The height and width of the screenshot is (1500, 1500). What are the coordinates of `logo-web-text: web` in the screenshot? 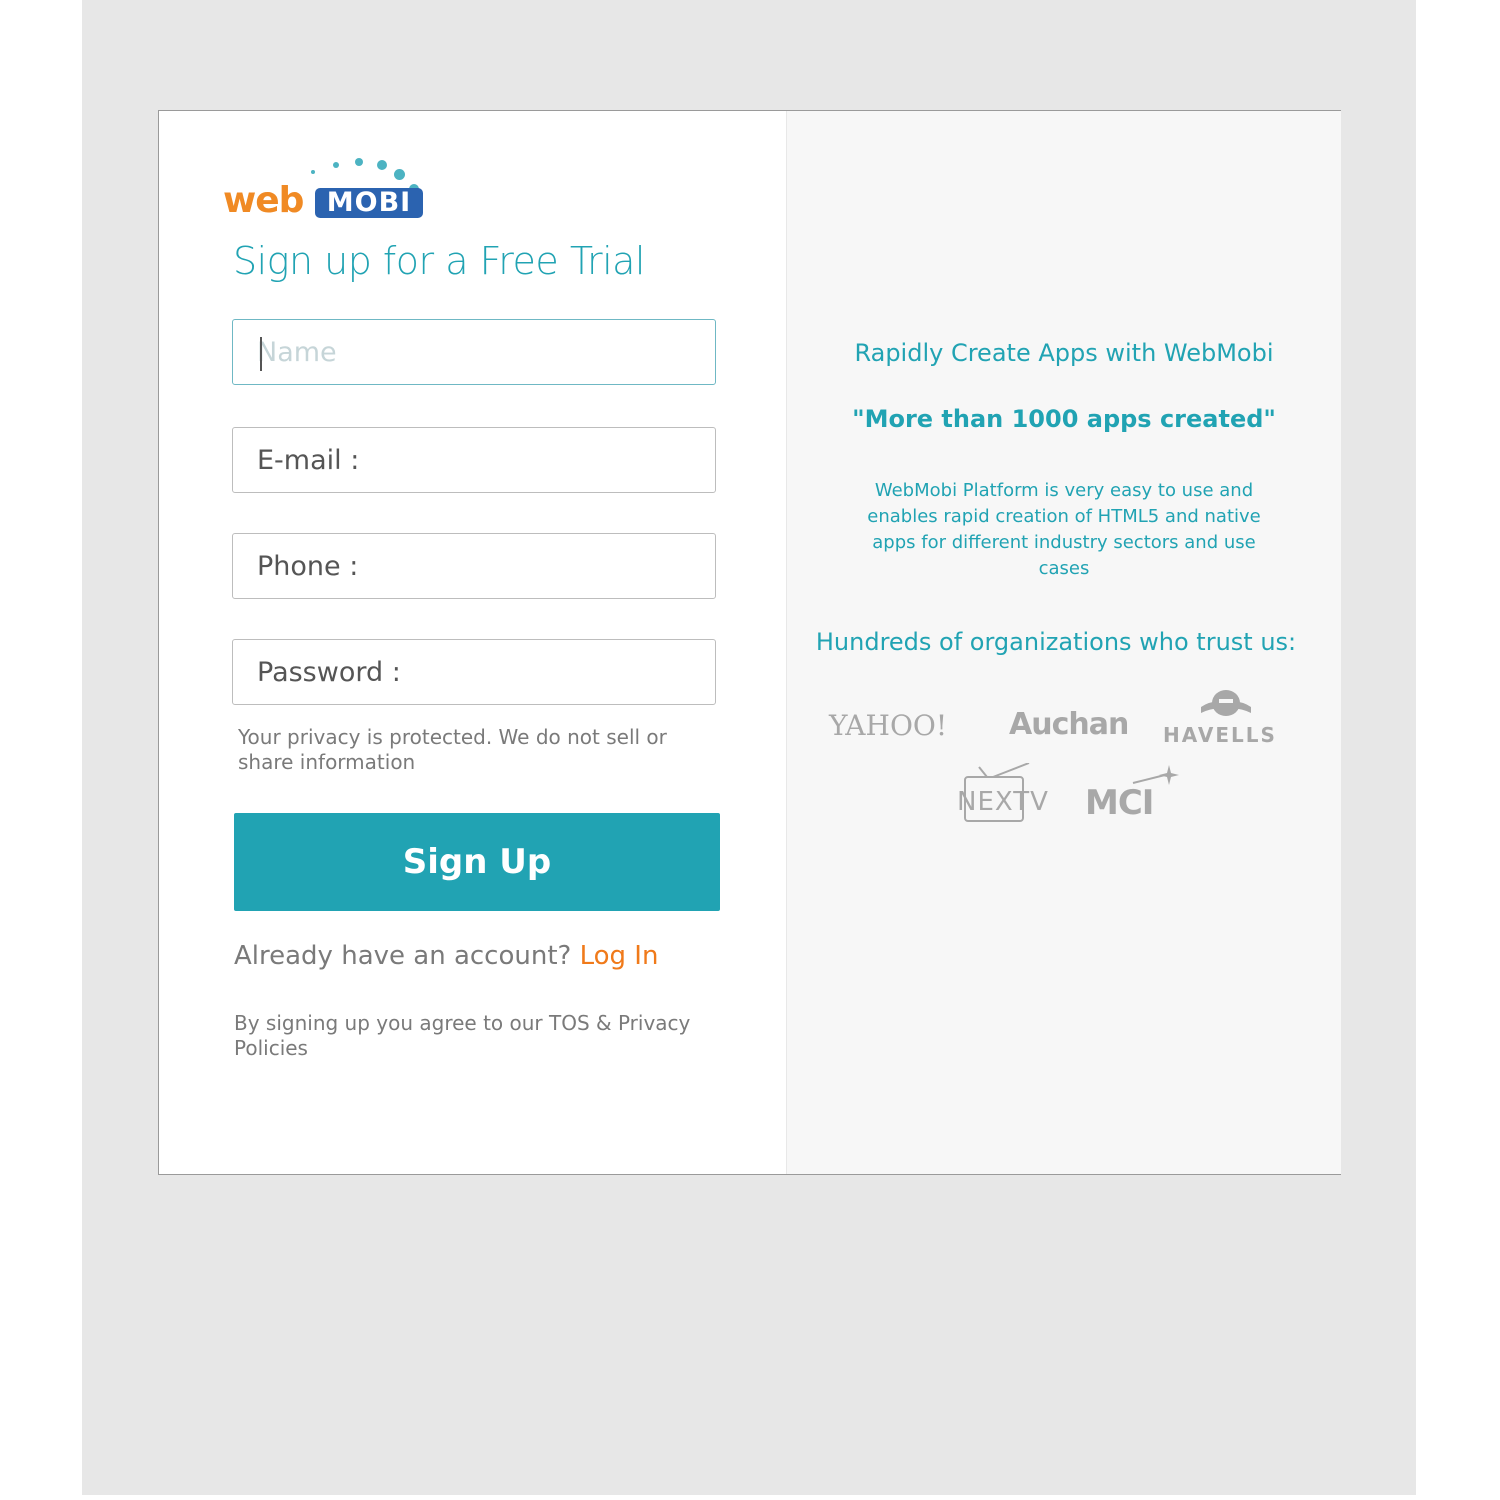 It's located at (263, 200).